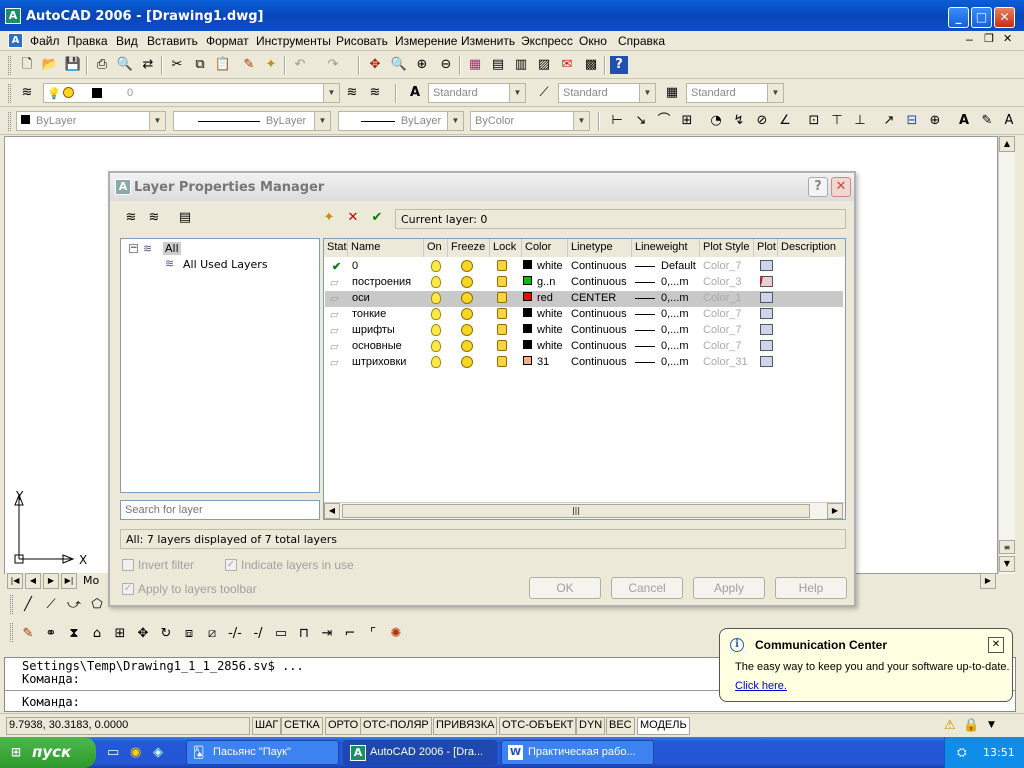 The width and height of the screenshot is (1024, 768). I want to click on polar-toggle: ОТС-ПОЛЯР, so click(396, 726).